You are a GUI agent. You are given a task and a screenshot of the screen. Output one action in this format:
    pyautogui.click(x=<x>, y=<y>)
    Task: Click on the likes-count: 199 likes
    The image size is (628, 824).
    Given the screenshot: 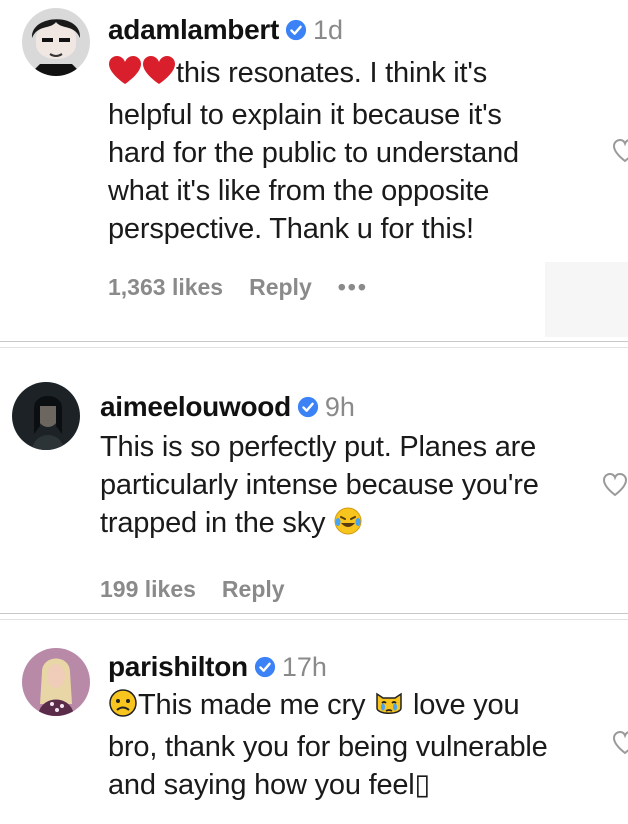 What is the action you would take?
    pyautogui.click(x=148, y=589)
    